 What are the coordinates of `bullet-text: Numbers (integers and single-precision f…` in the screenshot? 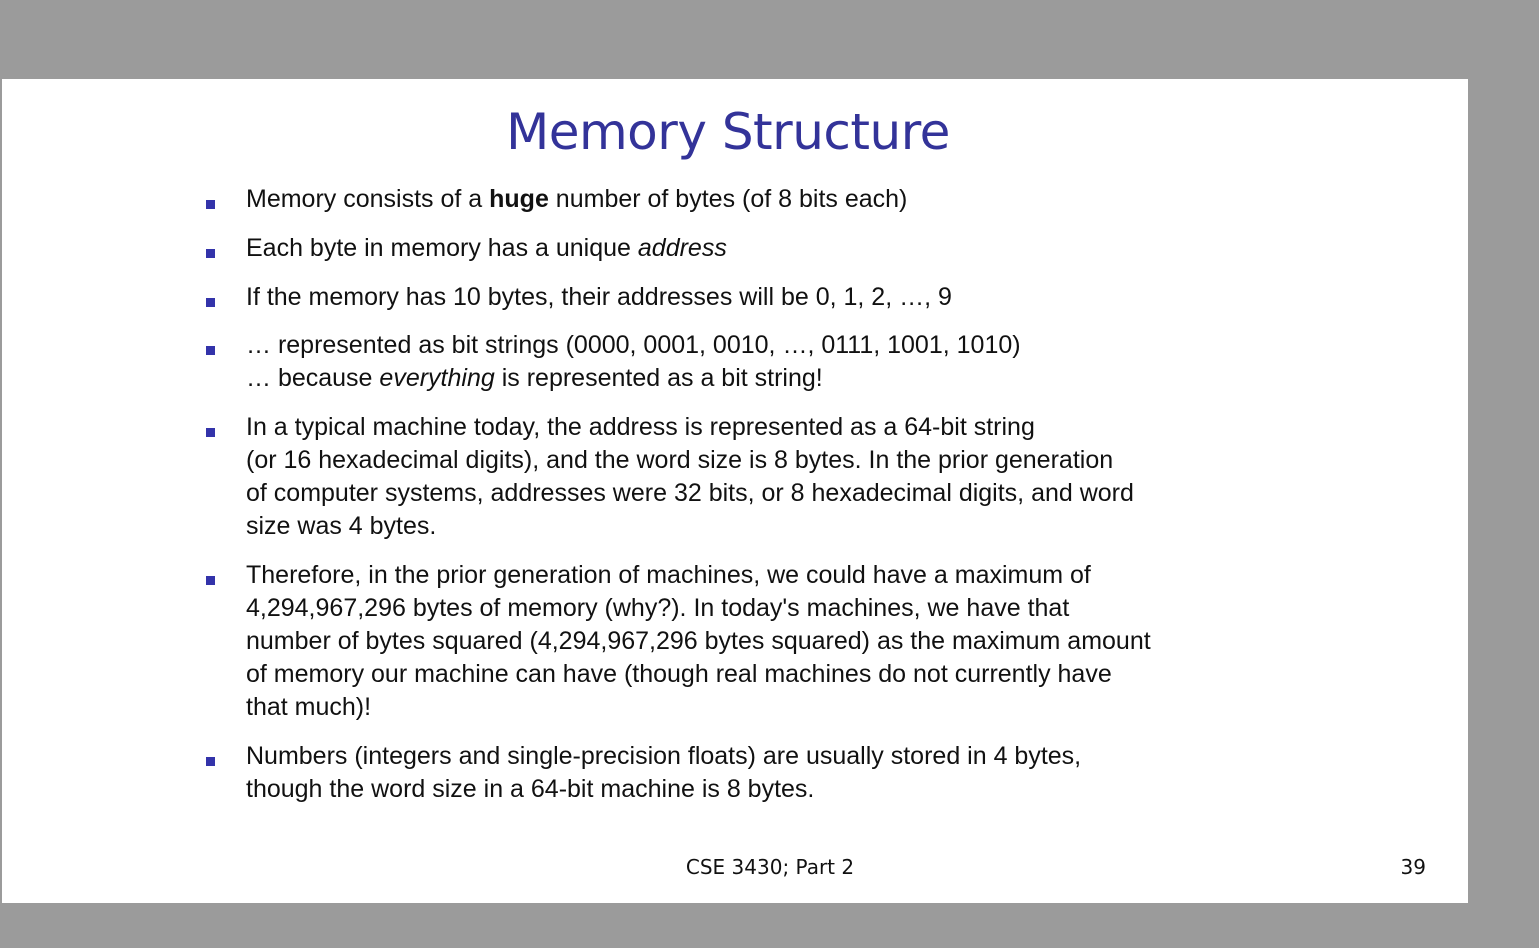 It's located at (751, 773).